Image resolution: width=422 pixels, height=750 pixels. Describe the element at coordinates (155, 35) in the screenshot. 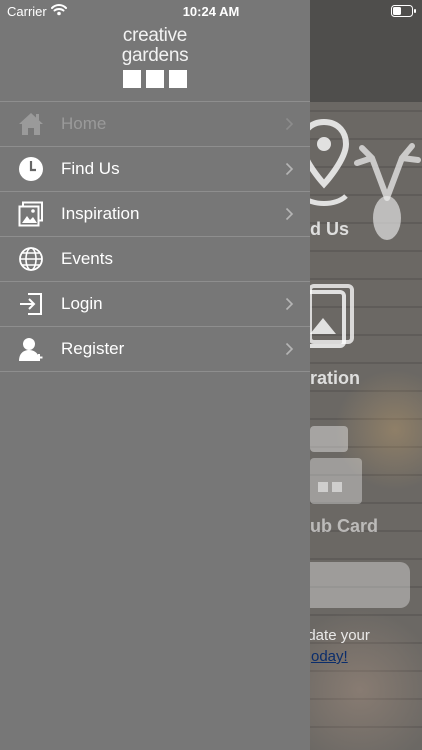

I see `brand-line-1: creative` at that location.